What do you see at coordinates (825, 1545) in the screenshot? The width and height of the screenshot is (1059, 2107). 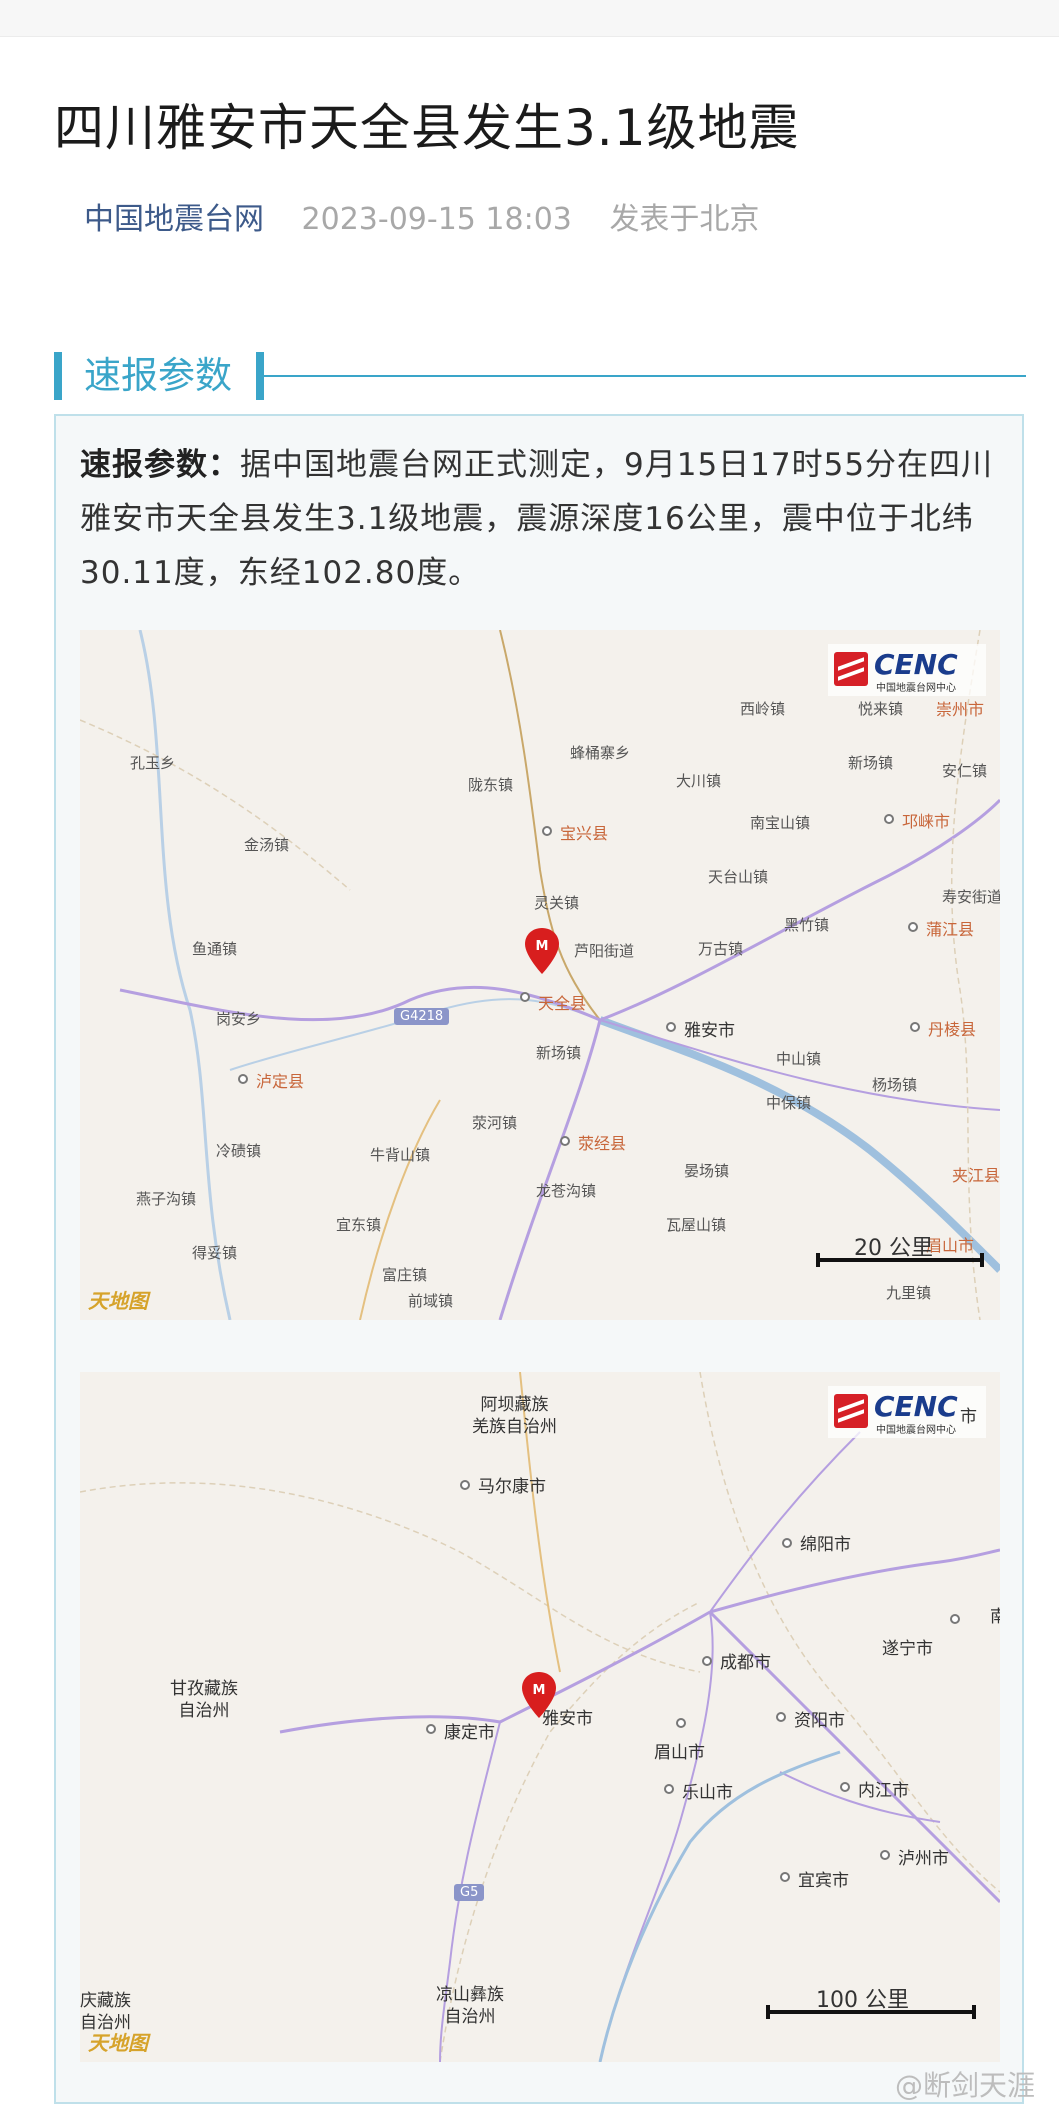 I see `city-label: 绵阳市` at bounding box center [825, 1545].